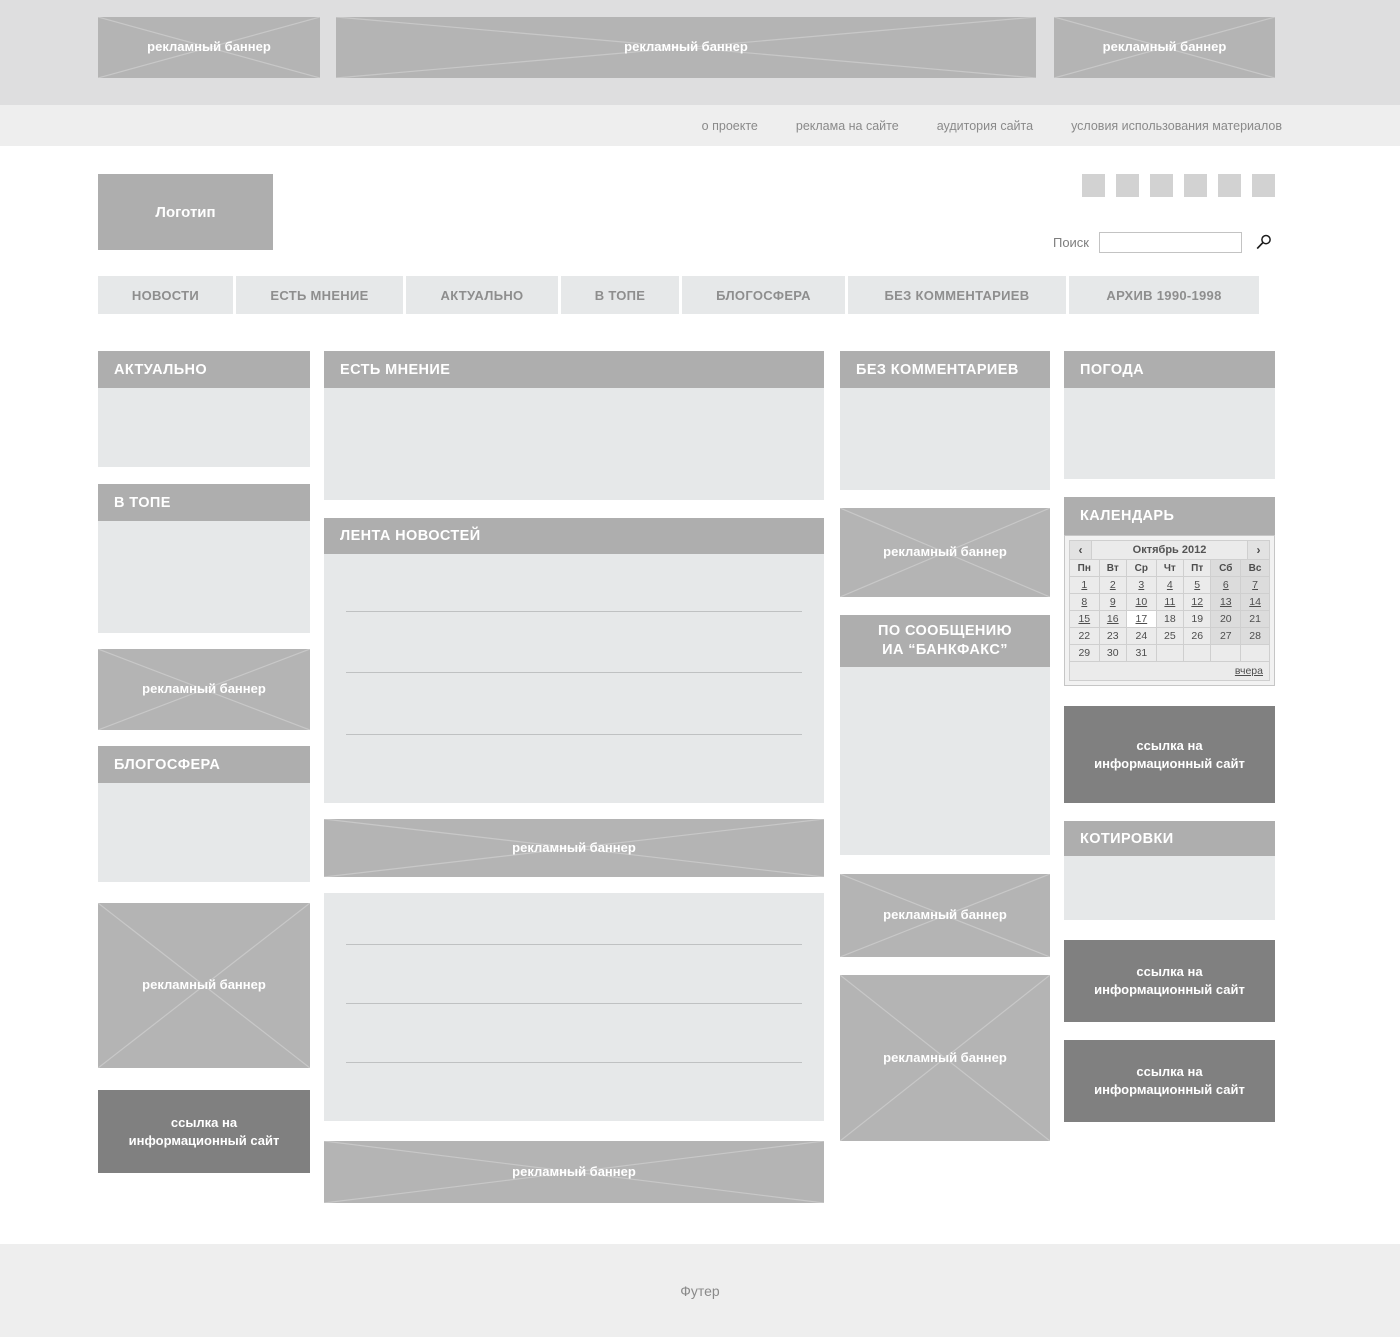 The height and width of the screenshot is (1337, 1400). Describe the element at coordinates (1084, 602) in the screenshot. I see `calendar-day-8: 8` at that location.